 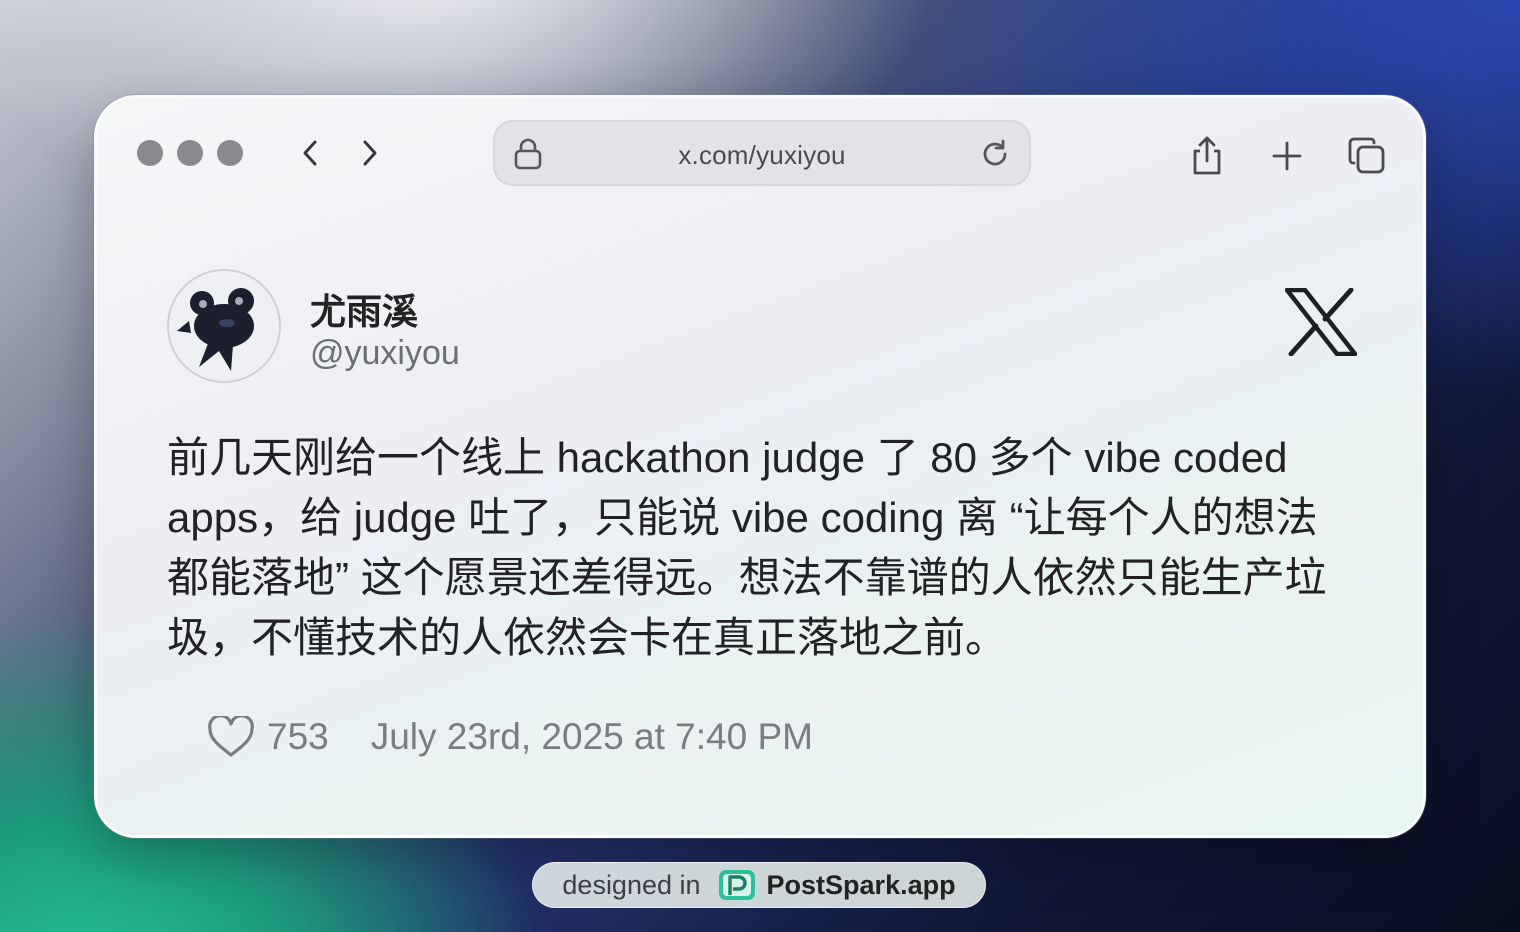 I want to click on traffic-lights, so click(x=190, y=153).